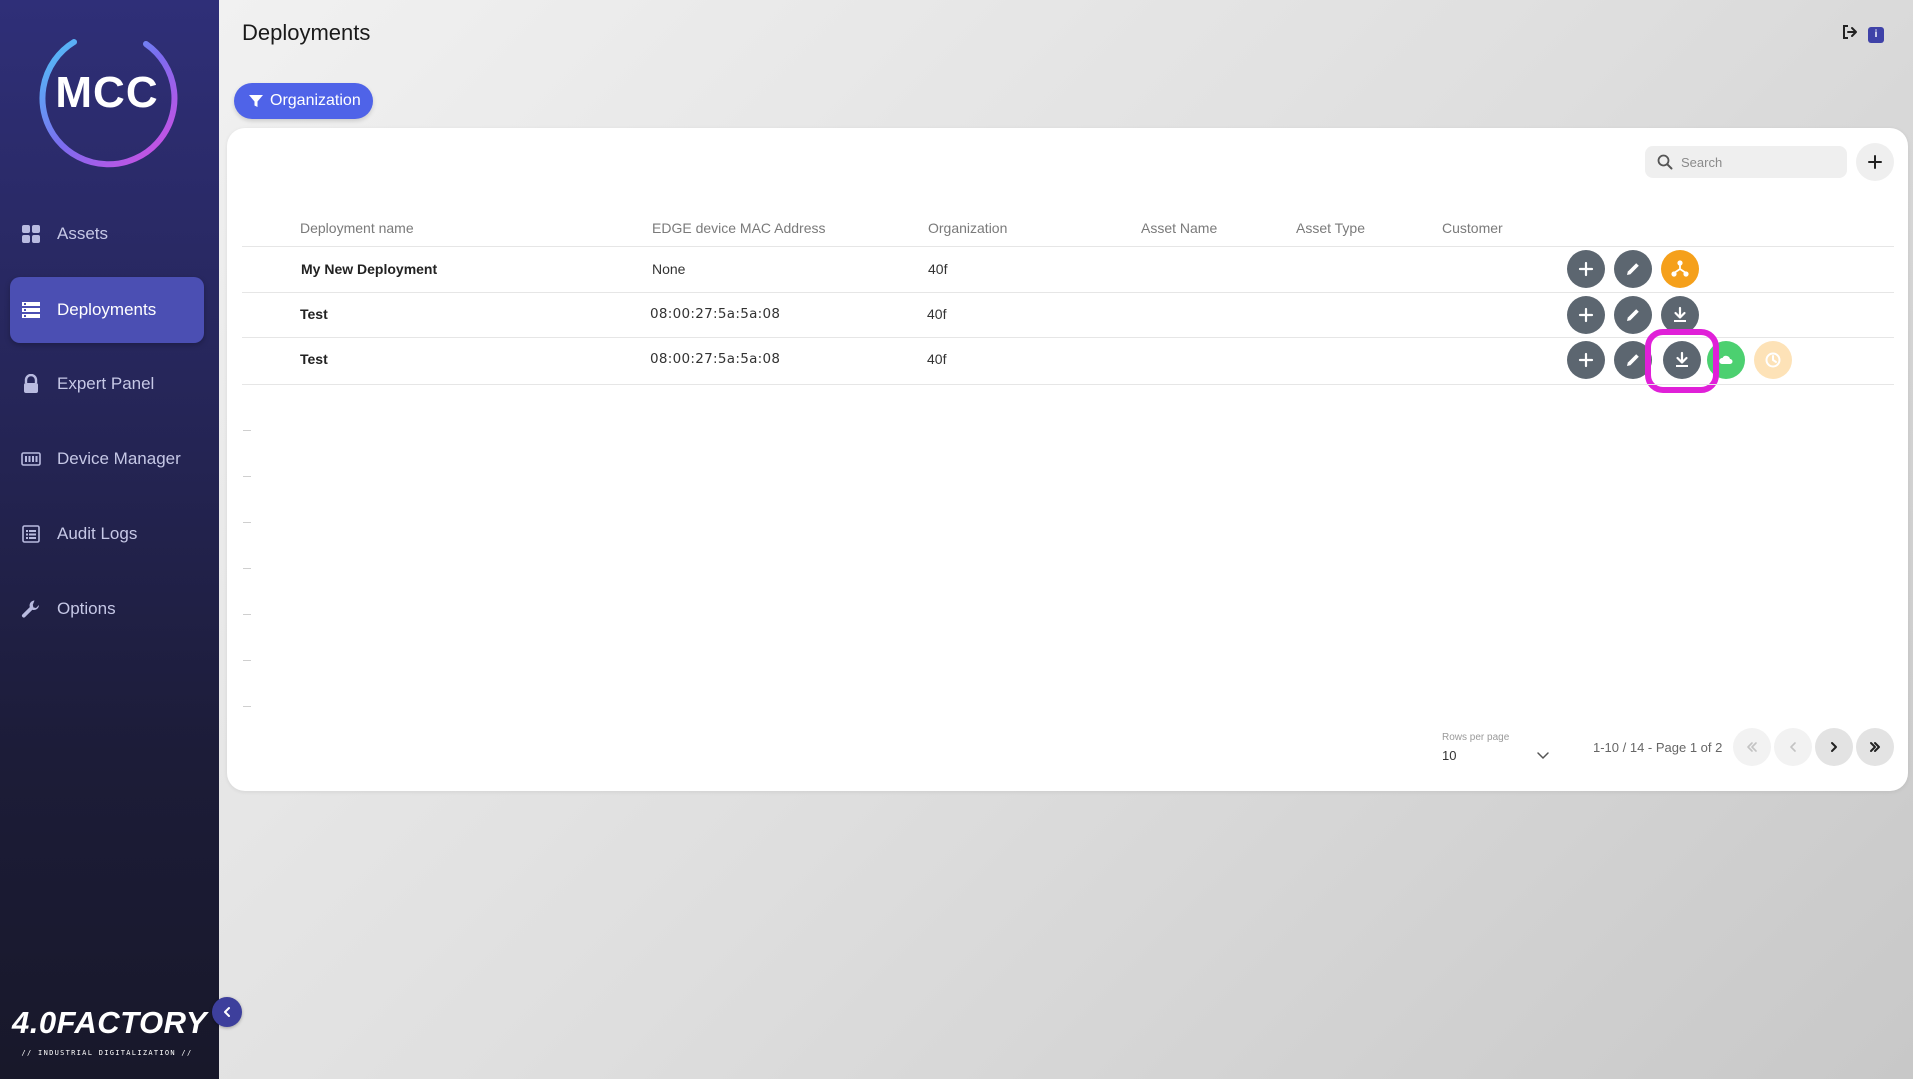  What do you see at coordinates (107, 92) in the screenshot?
I see `logo-text: MCC` at bounding box center [107, 92].